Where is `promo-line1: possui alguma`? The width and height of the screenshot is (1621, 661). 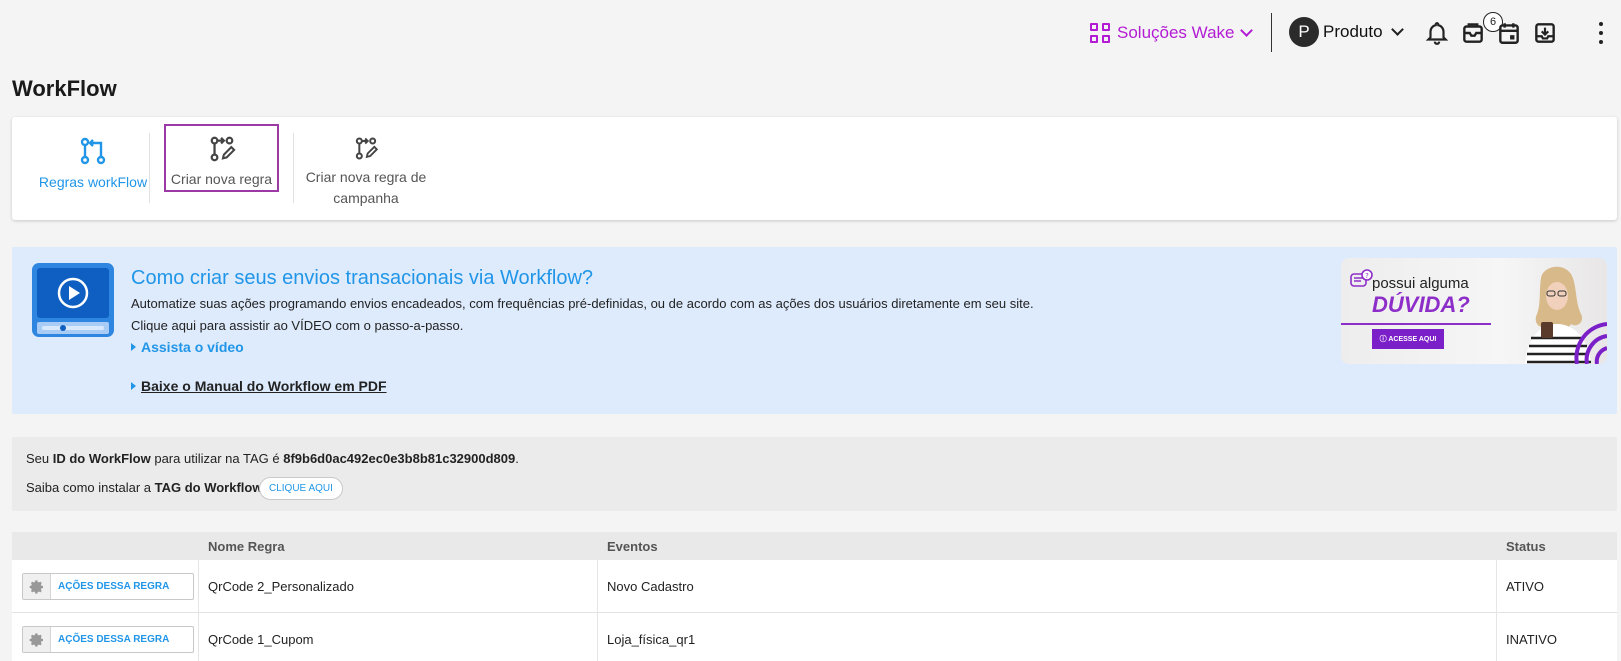 promo-line1: possui alguma is located at coordinates (1420, 283).